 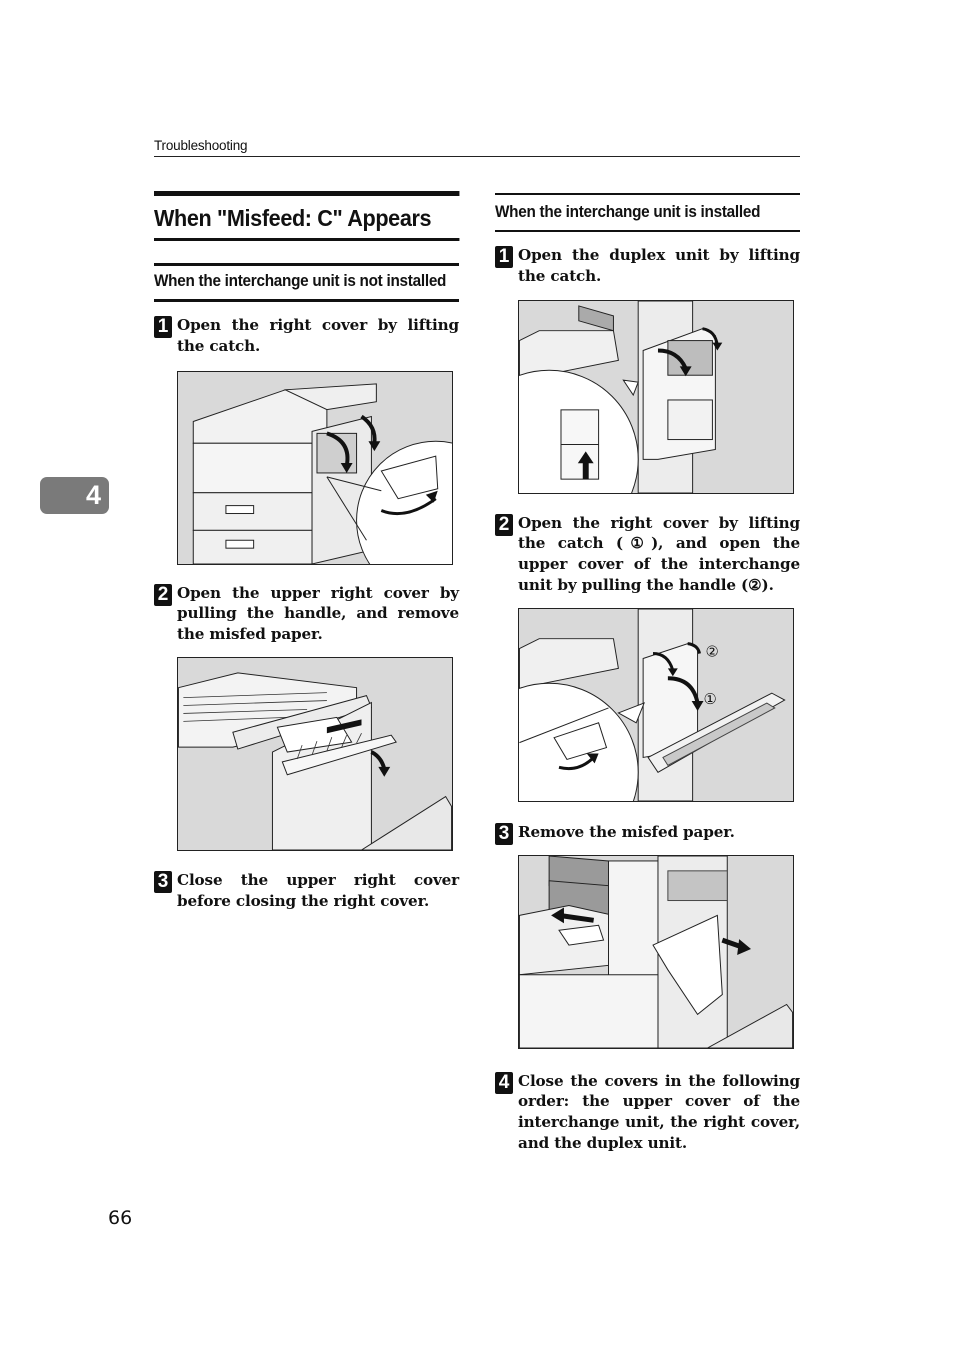 I want to click on printer-illustration: ② ①, so click(x=656, y=704).